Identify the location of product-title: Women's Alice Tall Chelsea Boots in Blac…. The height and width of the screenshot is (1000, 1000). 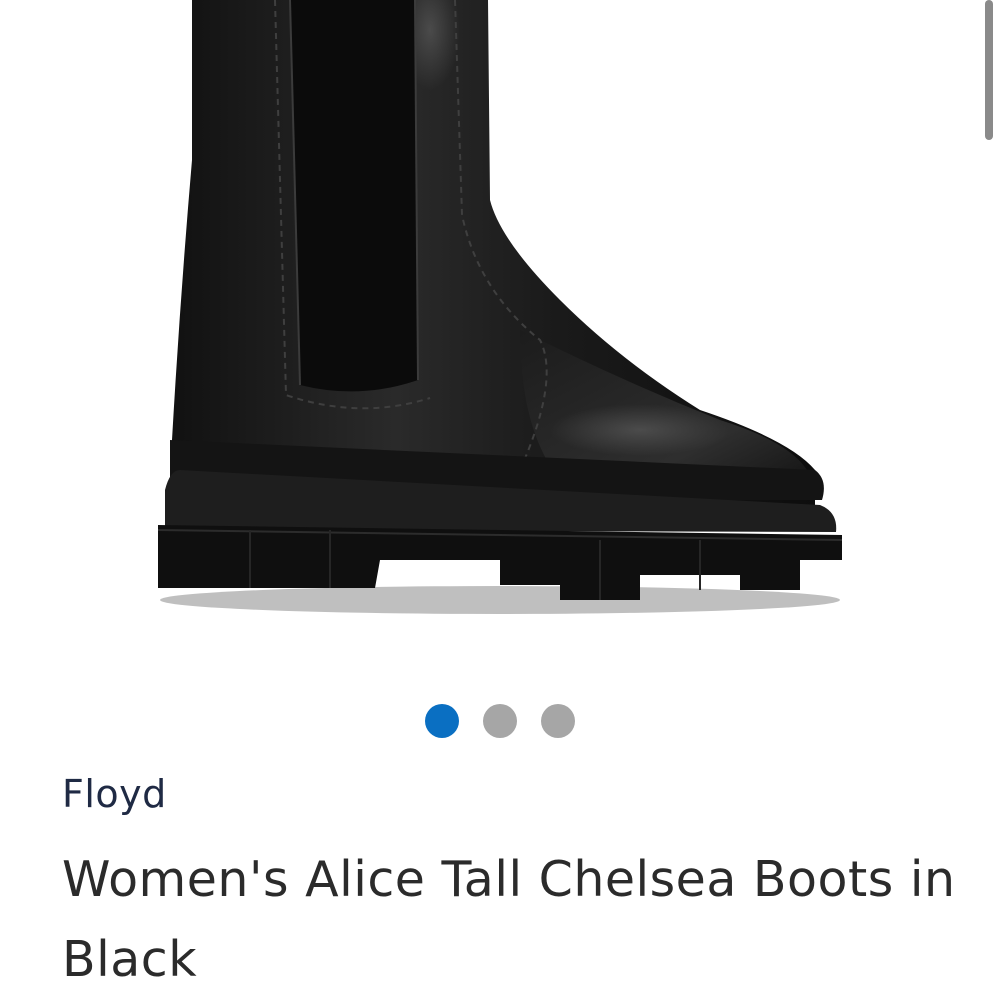
(509, 919).